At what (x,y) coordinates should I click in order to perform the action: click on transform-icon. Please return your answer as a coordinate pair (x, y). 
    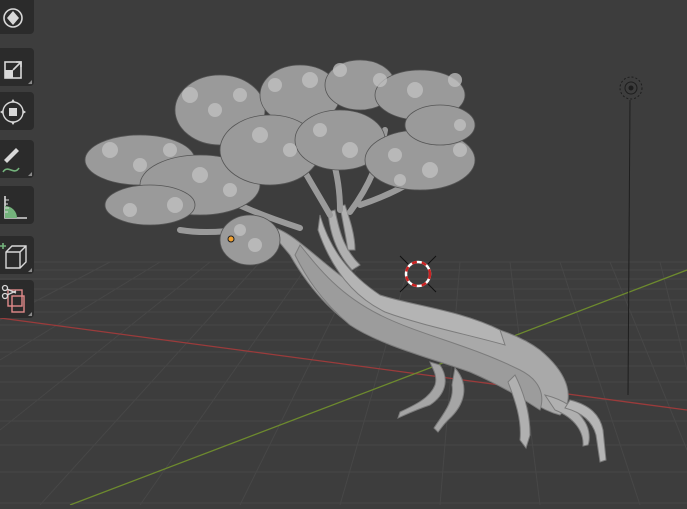
    Looking at the image, I should click on (13, 112).